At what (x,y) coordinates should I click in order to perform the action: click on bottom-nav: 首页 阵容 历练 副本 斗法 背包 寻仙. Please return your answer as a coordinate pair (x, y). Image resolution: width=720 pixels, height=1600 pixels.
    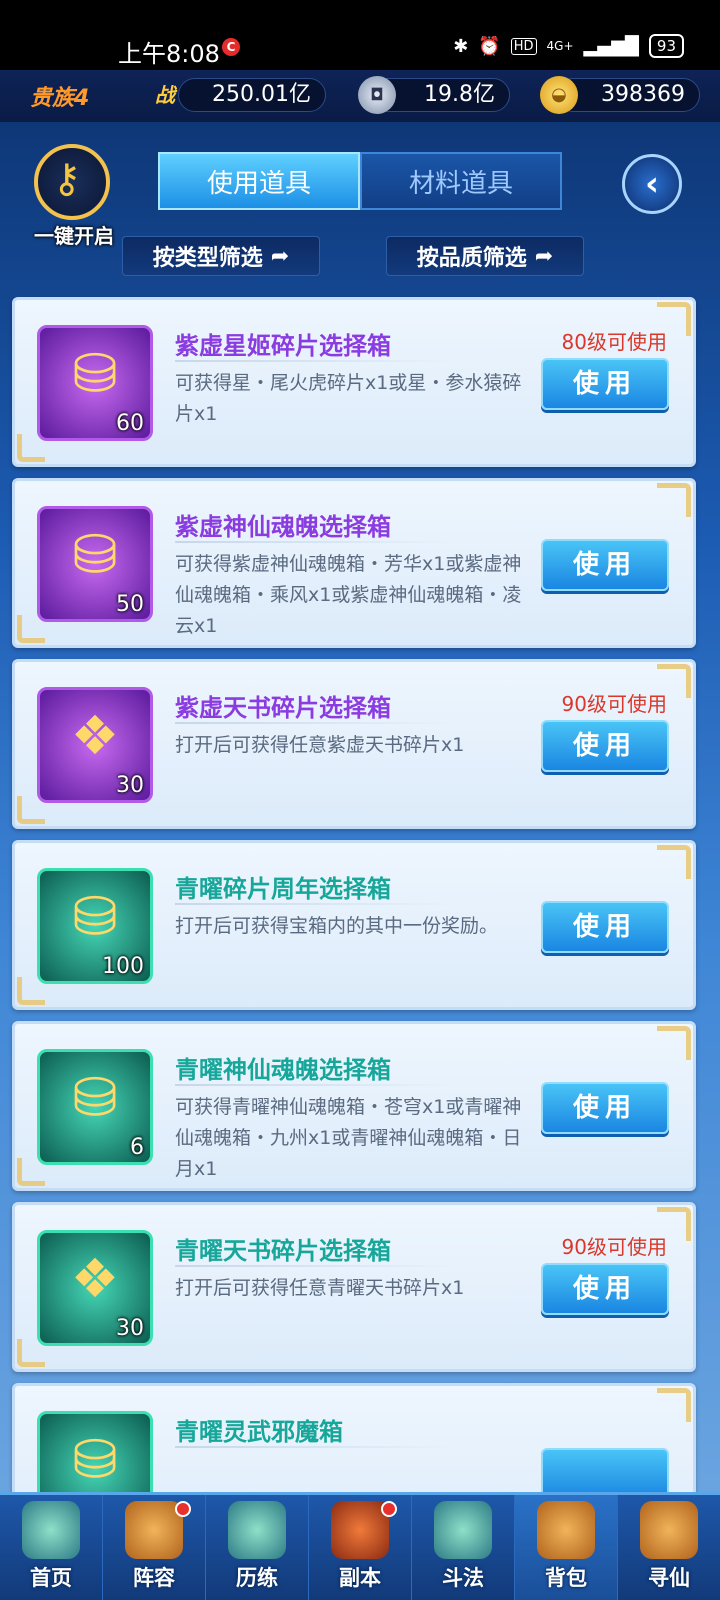
    Looking at the image, I should click on (360, 1546).